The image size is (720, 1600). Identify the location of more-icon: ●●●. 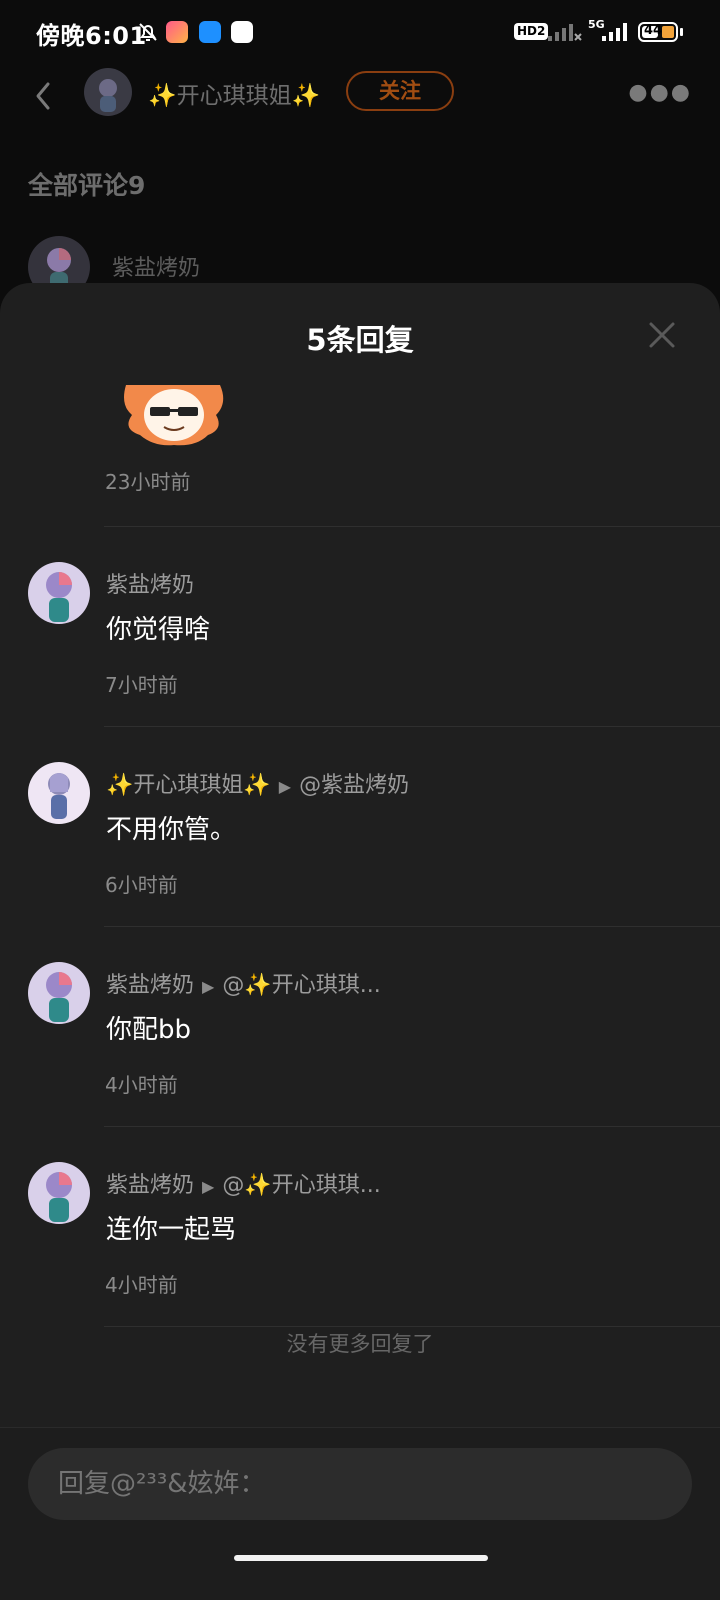
(660, 92).